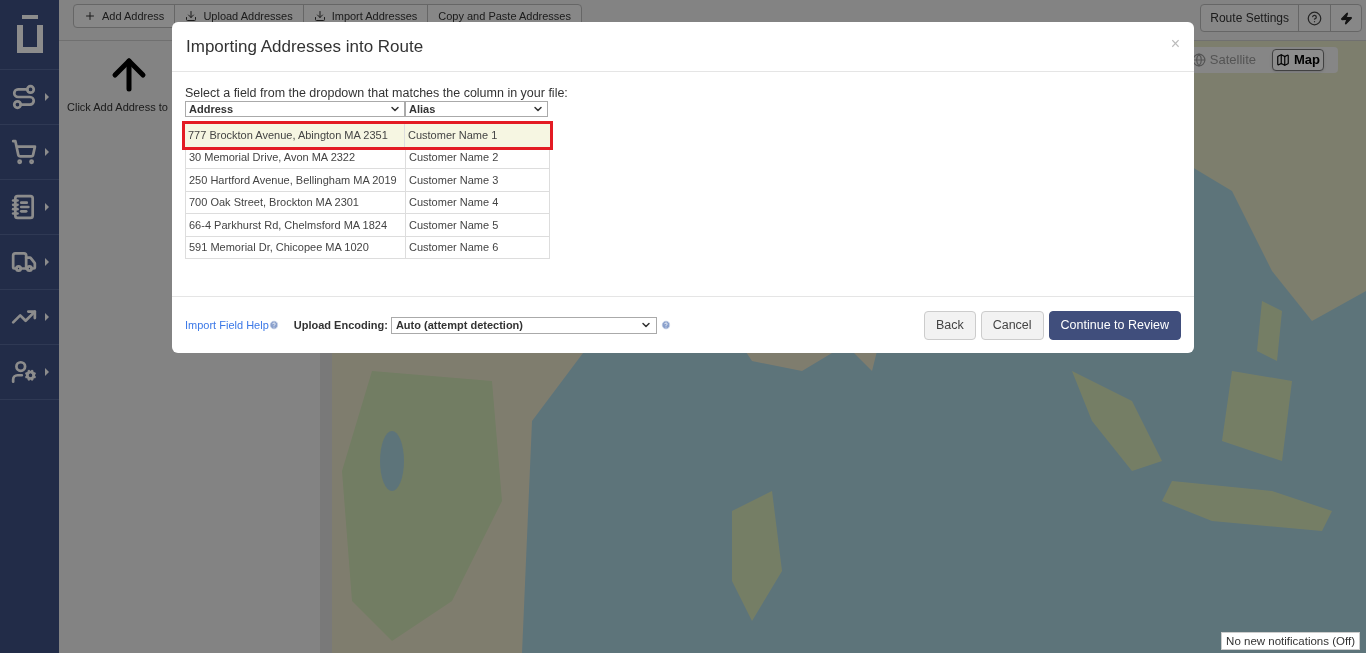 The height and width of the screenshot is (653, 1366). What do you see at coordinates (454, 225) in the screenshot?
I see `table-cell-text: Customer Name 5` at bounding box center [454, 225].